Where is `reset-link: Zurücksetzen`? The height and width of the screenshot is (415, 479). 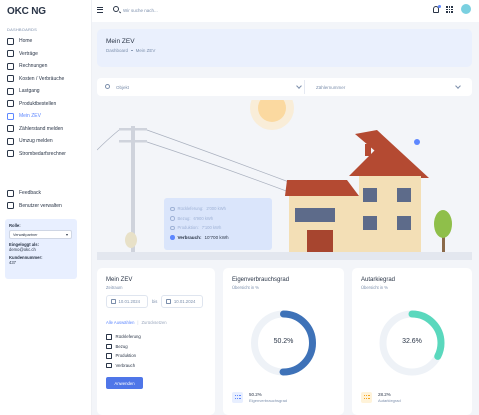
reset-link: Zurücksetzen is located at coordinates (154, 322).